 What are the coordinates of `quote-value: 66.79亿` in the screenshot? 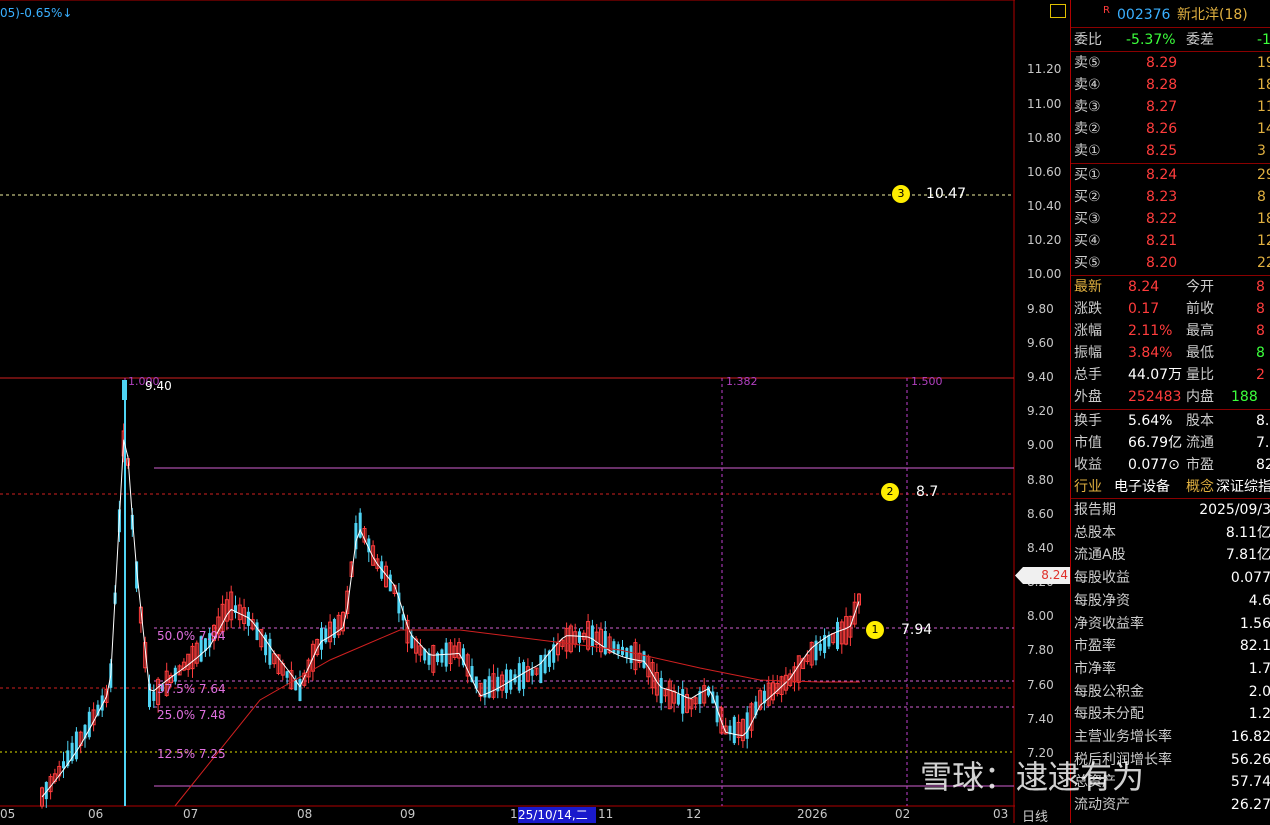 It's located at (1155, 443).